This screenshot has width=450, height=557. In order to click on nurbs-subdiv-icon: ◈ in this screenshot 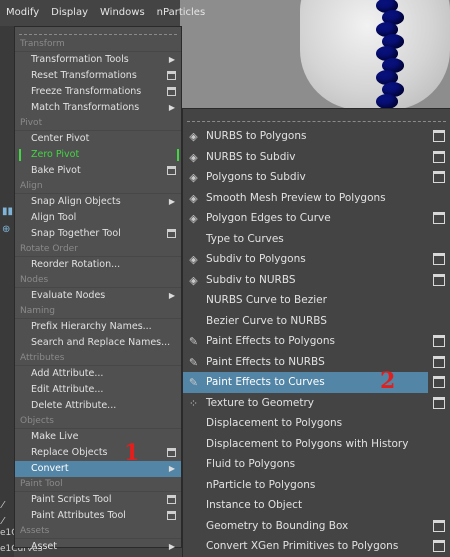, I will do `click(193, 157)`.